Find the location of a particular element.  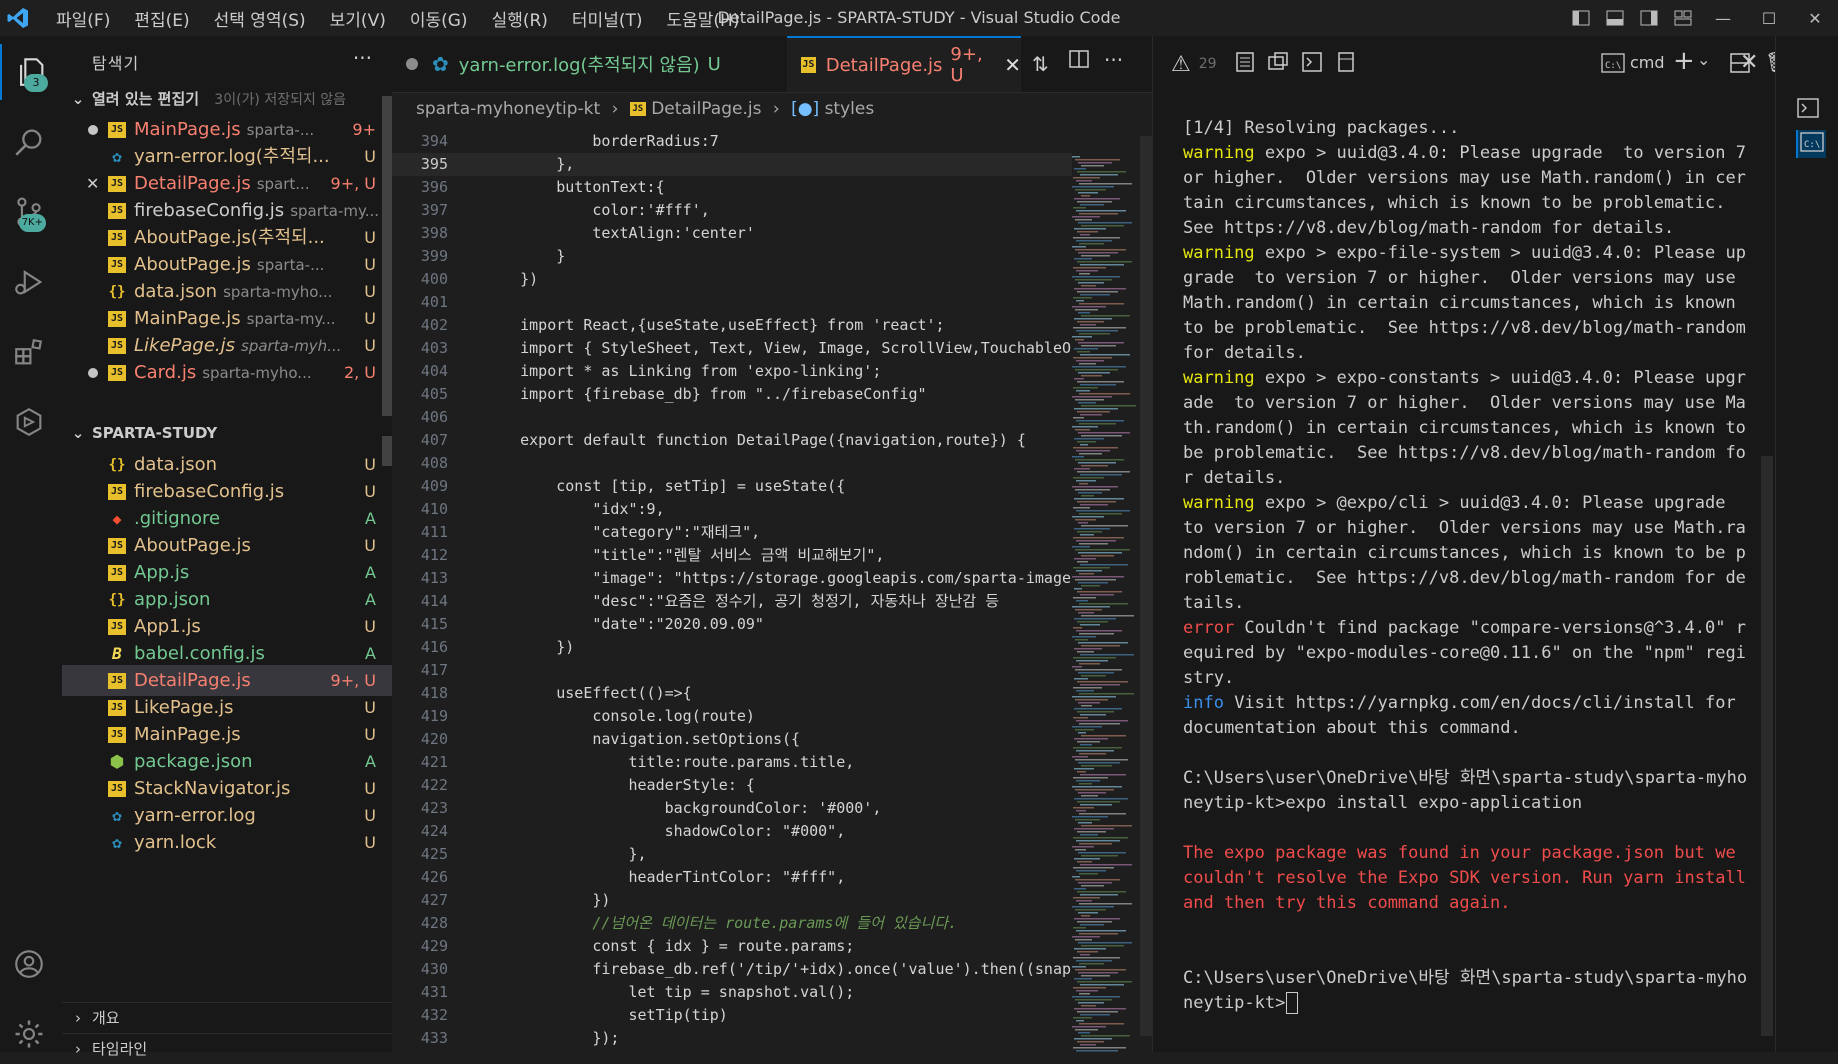

open-editor-item: JS Card.js sparta-myho... 2, U is located at coordinates (227, 372).